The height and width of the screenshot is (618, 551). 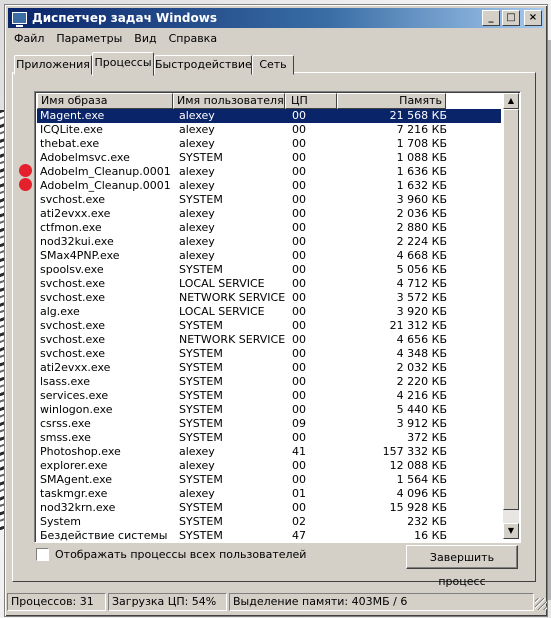 I want to click on process-memory: 4 712 КБ, so click(x=421, y=283).